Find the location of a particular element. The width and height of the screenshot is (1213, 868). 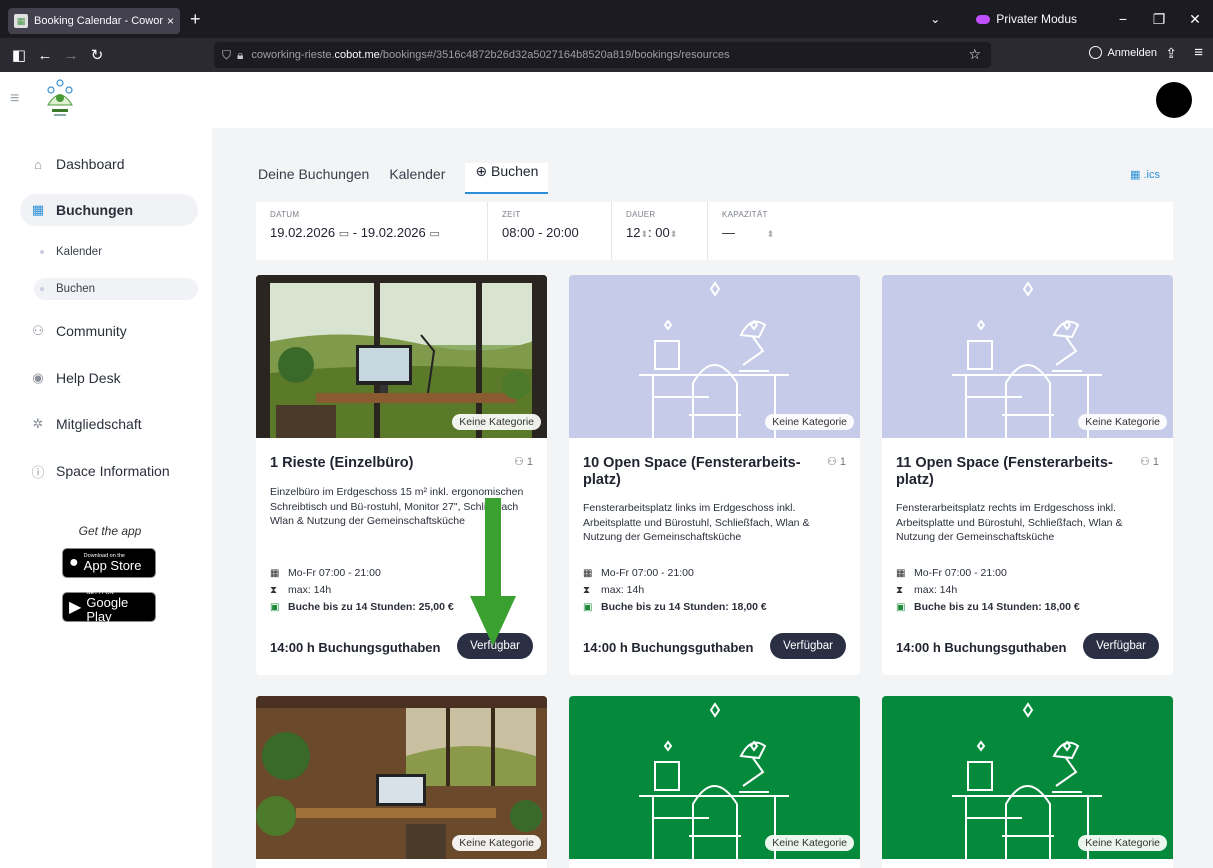

calendar-icon: ▦ is located at coordinates (588, 573).